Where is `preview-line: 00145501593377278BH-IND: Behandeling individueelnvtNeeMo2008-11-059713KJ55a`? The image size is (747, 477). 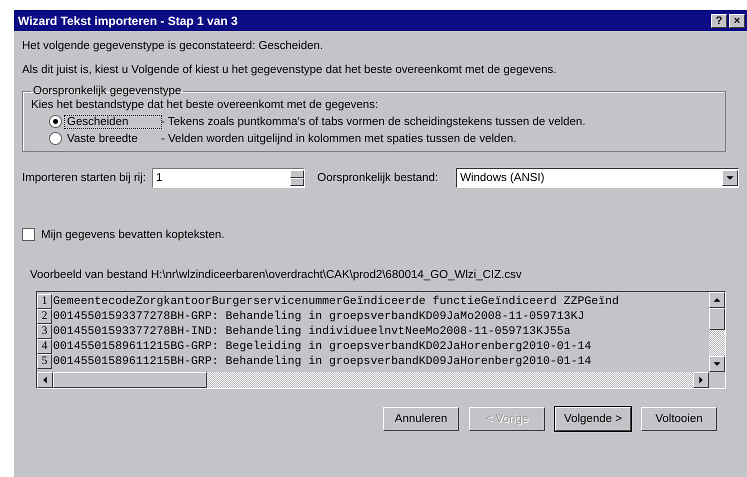 preview-line: 00145501593377278BH-IND: Behandeling individueelnvtNeeMo2008-11-059713KJ55a is located at coordinates (312, 331).